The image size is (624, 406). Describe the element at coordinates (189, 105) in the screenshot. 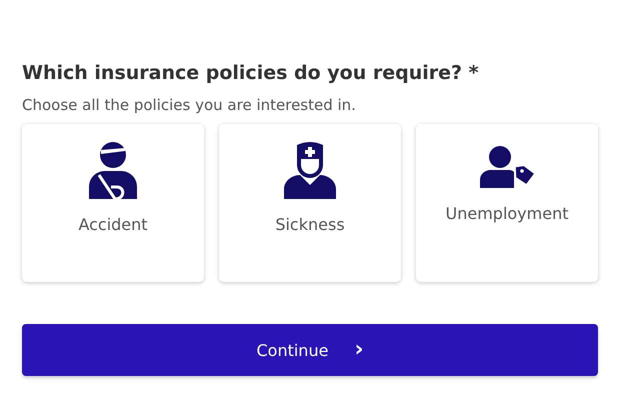

I see `question-hint: Choose all the policies you are interested in.` at that location.